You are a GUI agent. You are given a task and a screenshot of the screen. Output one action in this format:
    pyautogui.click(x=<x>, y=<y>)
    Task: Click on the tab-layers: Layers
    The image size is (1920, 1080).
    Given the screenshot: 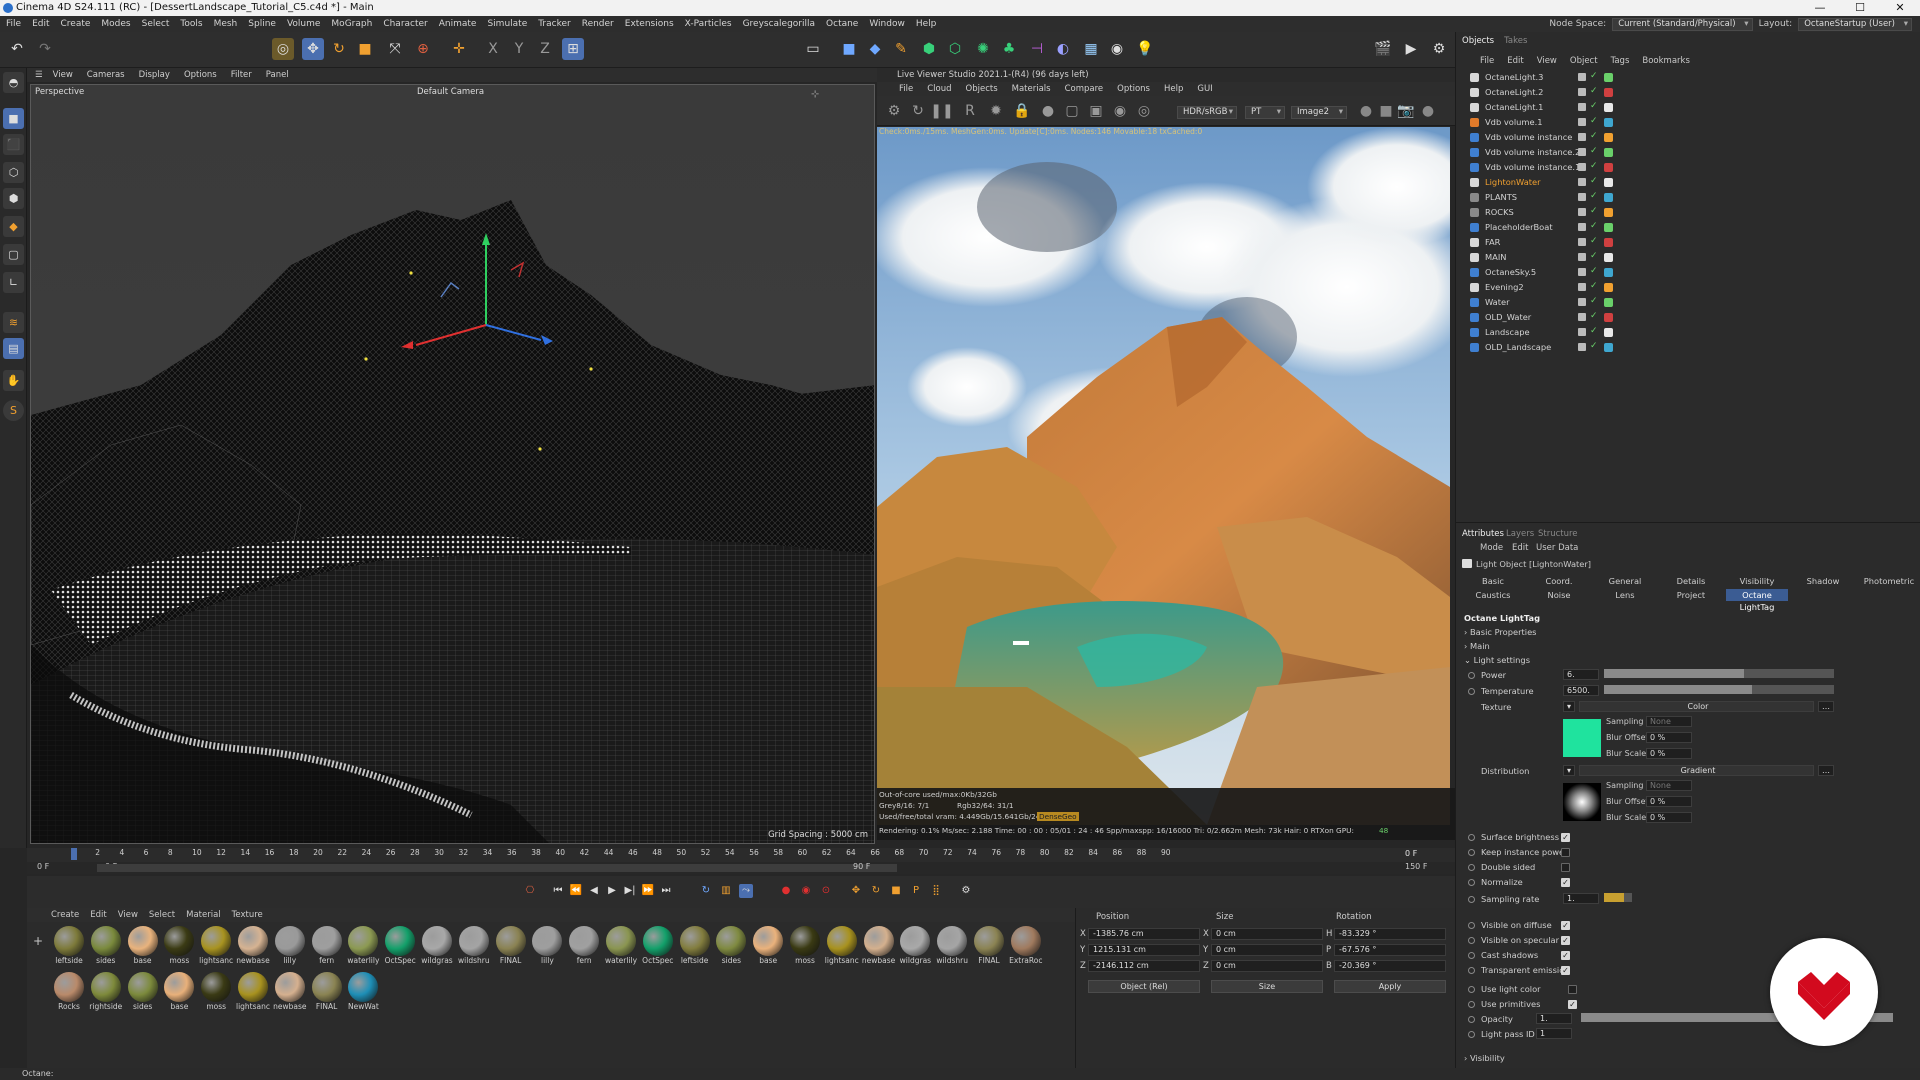 What is the action you would take?
    pyautogui.click(x=1520, y=534)
    